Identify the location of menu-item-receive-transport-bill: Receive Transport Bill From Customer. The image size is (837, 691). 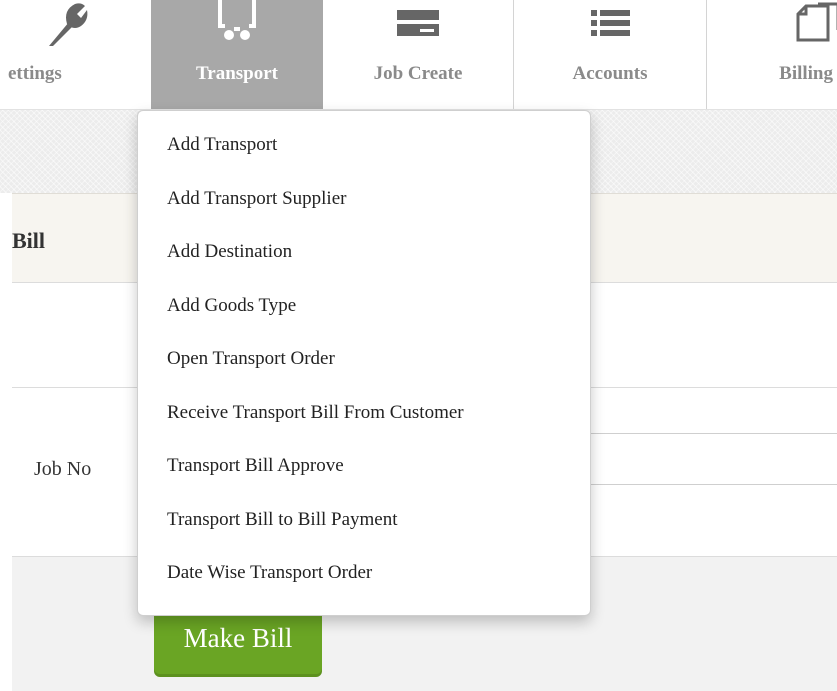
(364, 420).